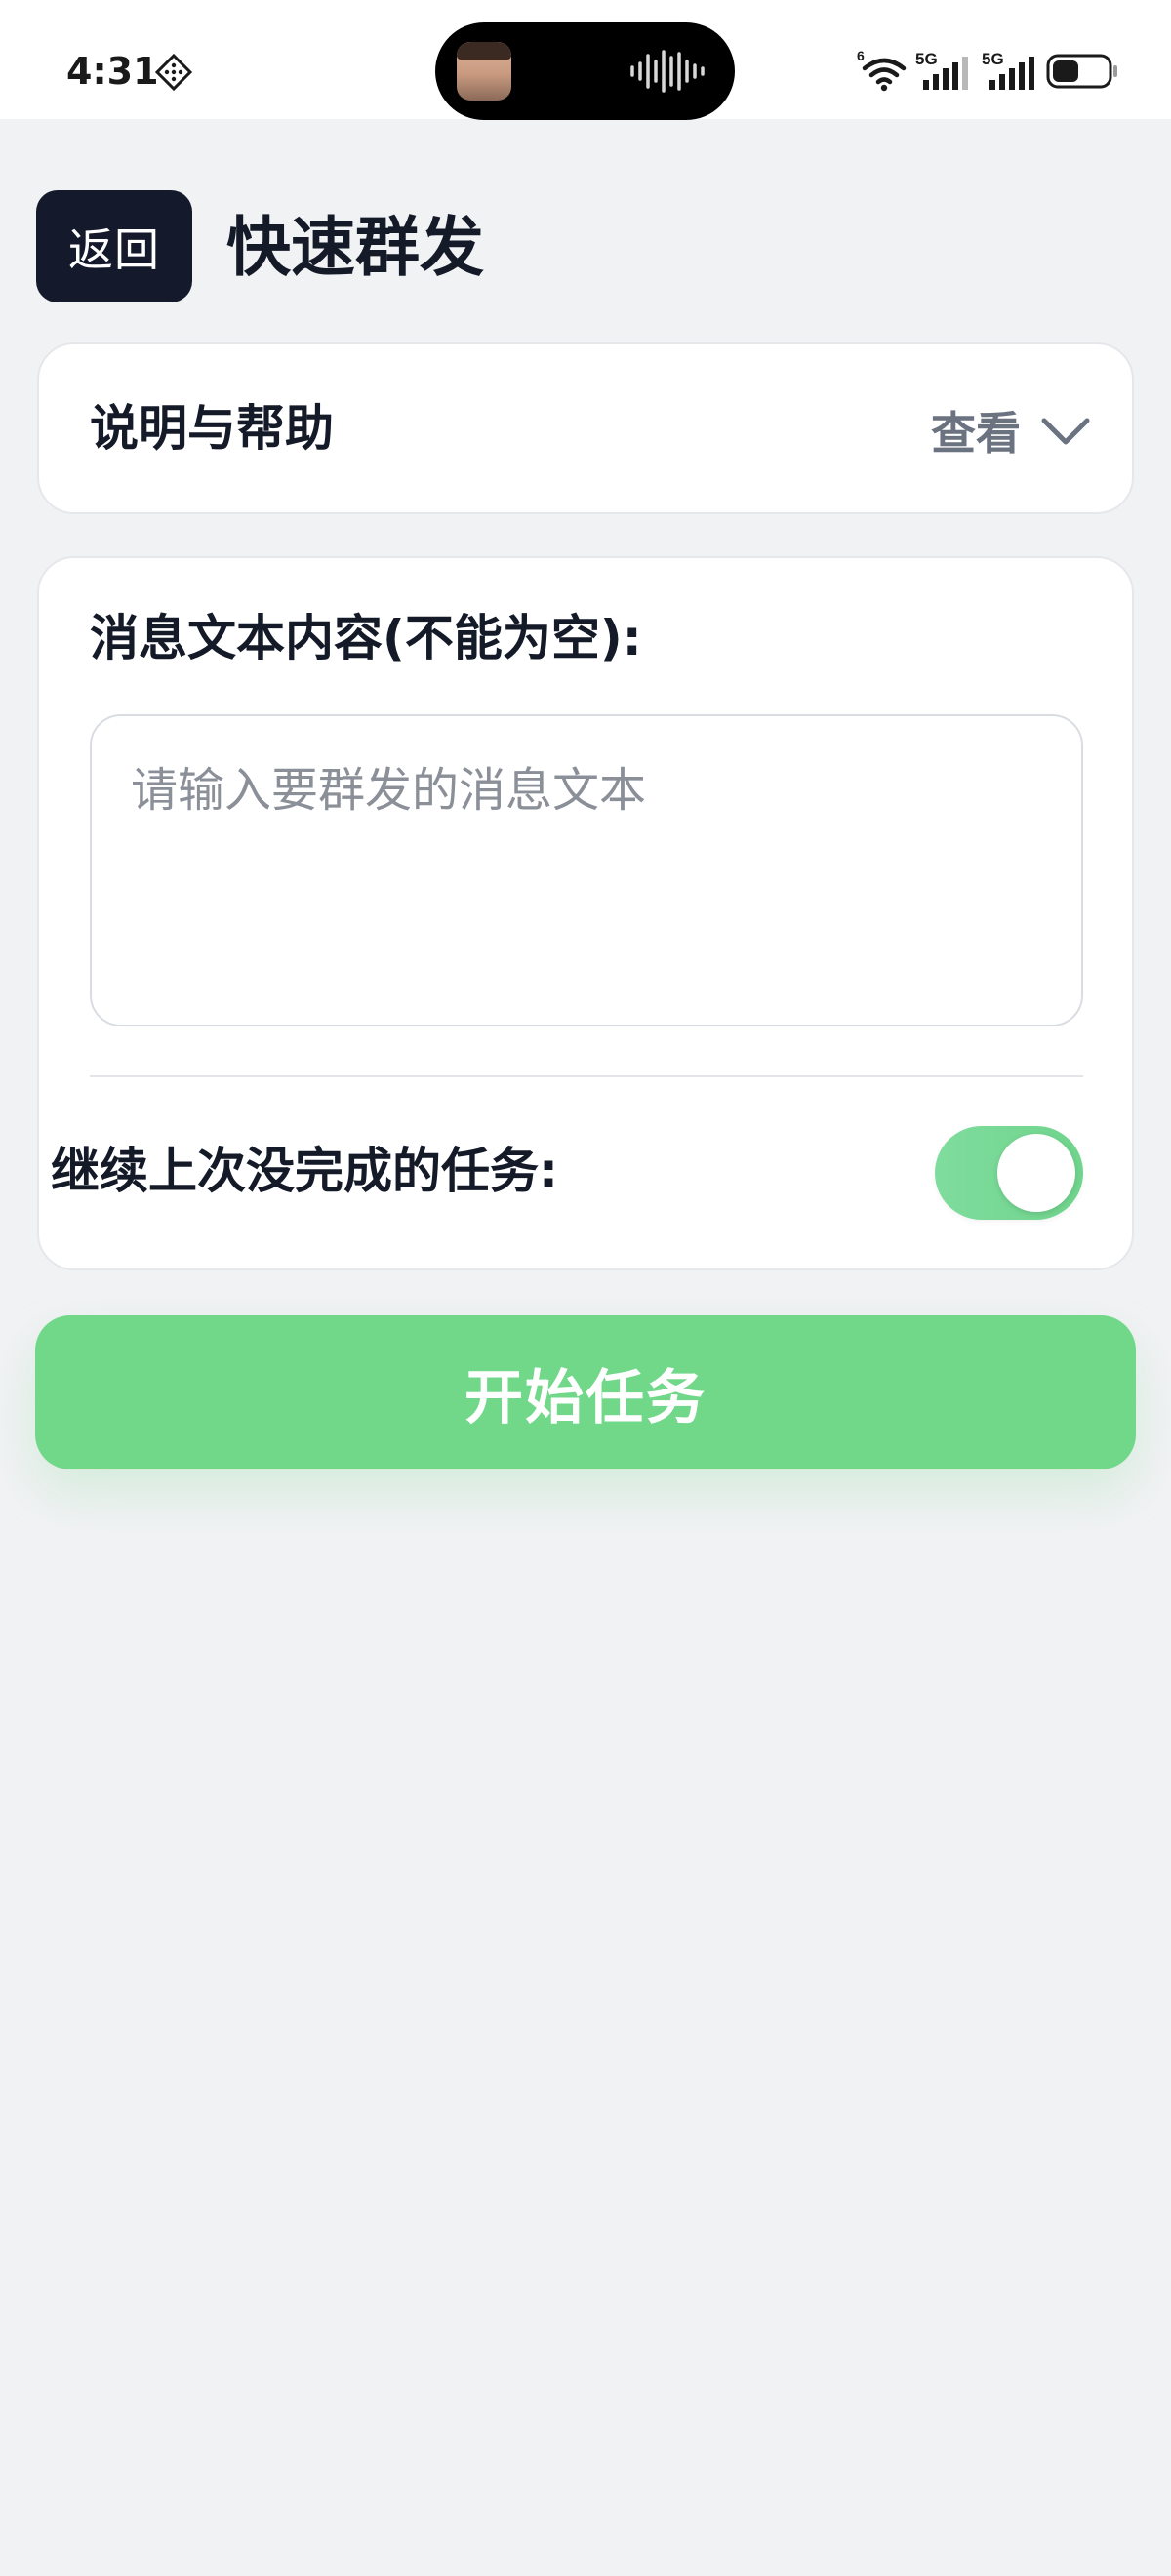 This screenshot has height=2576, width=1171. What do you see at coordinates (355, 247) in the screenshot?
I see `page-title: 快速群发` at bounding box center [355, 247].